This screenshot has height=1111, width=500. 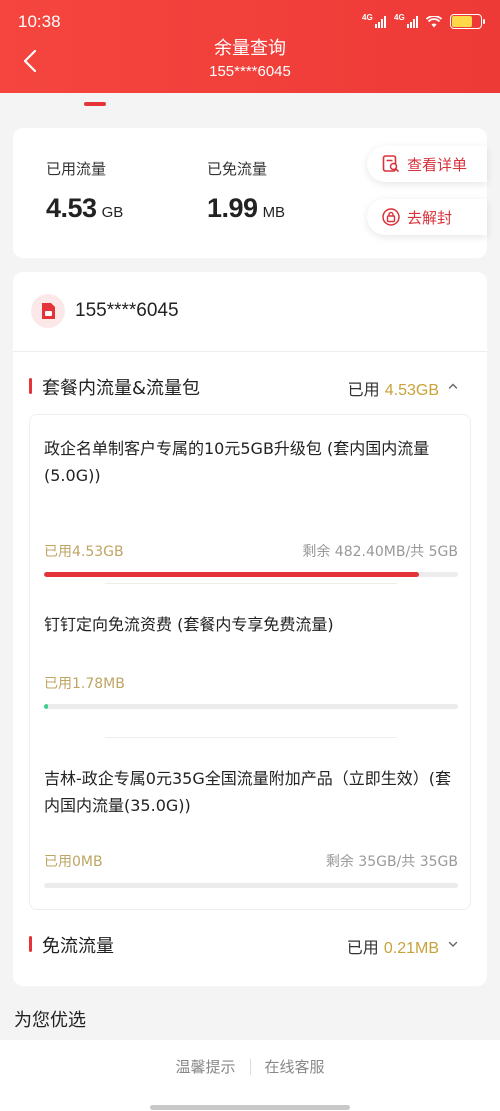 What do you see at coordinates (127, 310) in the screenshot?
I see `account-phone-number: 155****6045` at bounding box center [127, 310].